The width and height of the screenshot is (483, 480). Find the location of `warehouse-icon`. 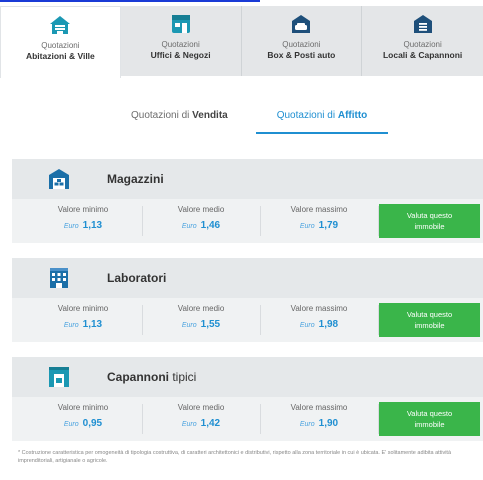

warehouse-icon is located at coordinates (422, 24).